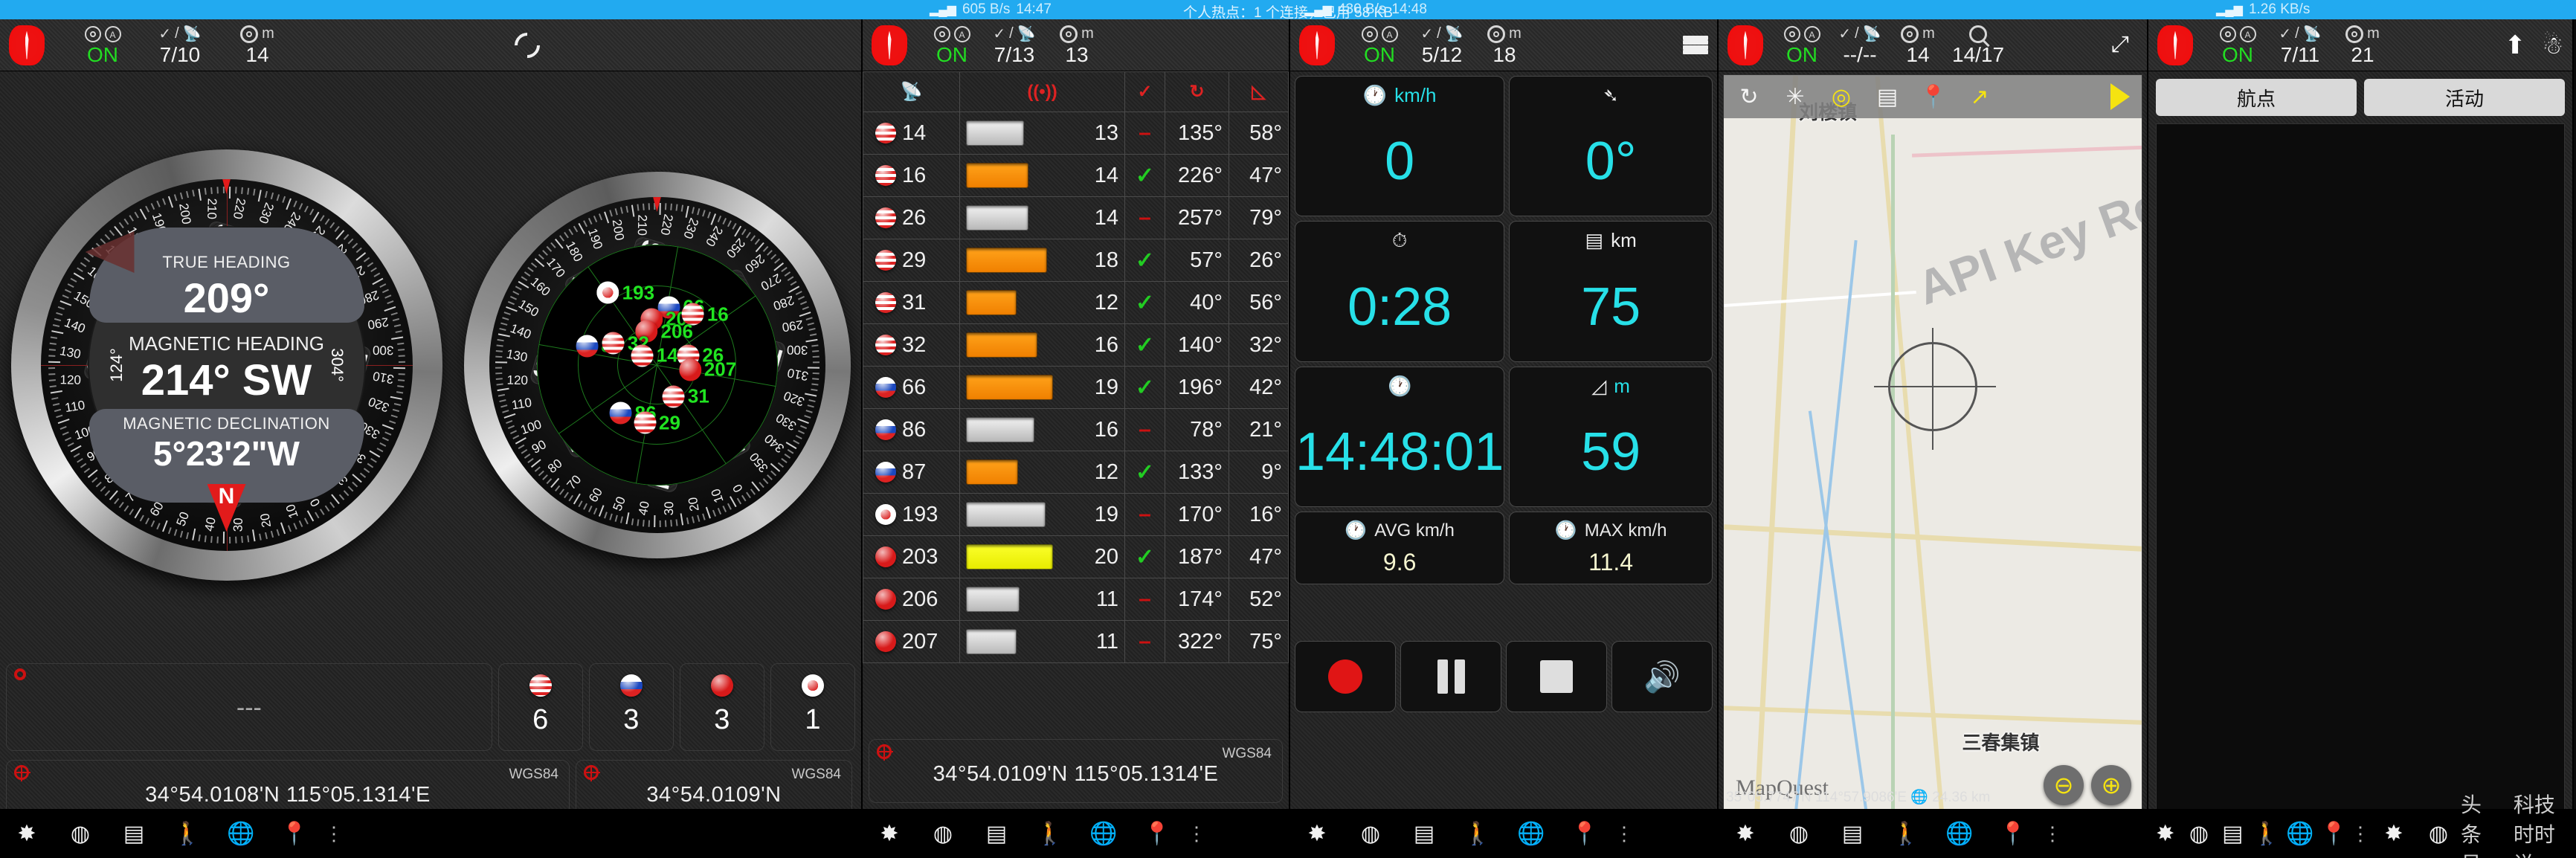 The height and width of the screenshot is (858, 2576). Describe the element at coordinates (1076, 473) in the screenshot. I see `table-row: 87 12 ✓ 133° 9°` at that location.